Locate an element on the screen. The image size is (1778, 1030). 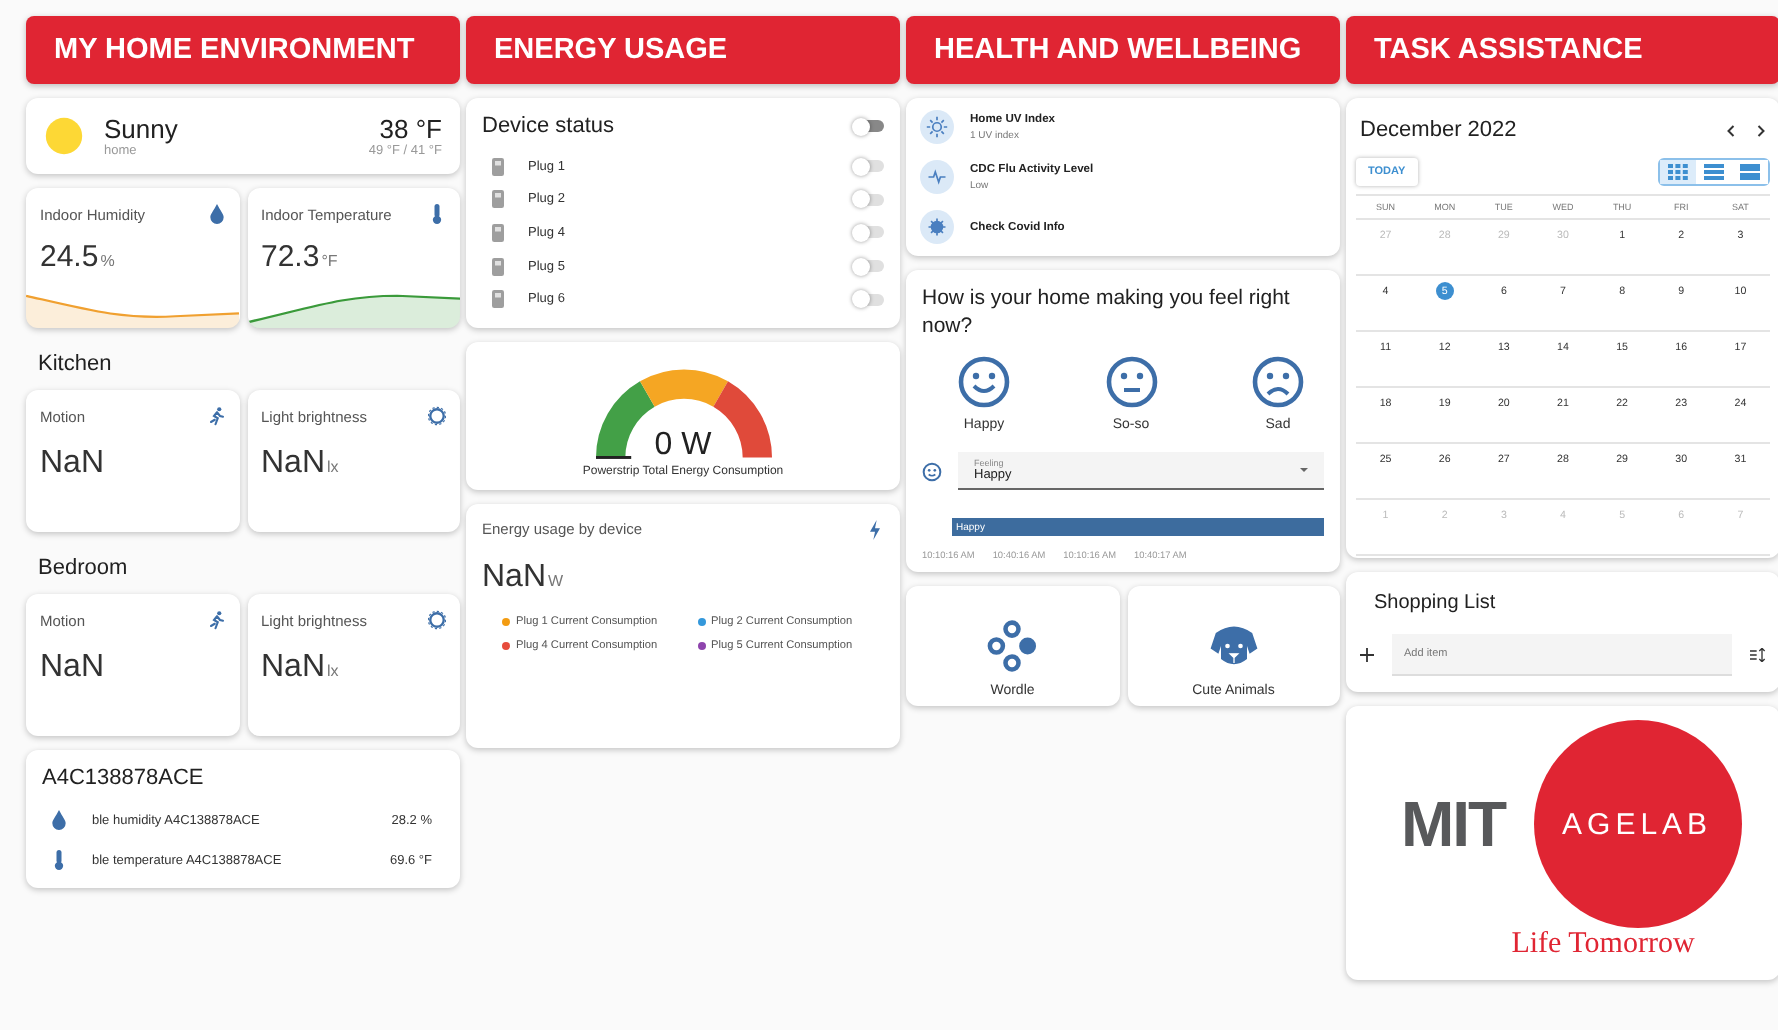
device-name: A4C138878ACE is located at coordinates (124, 778).